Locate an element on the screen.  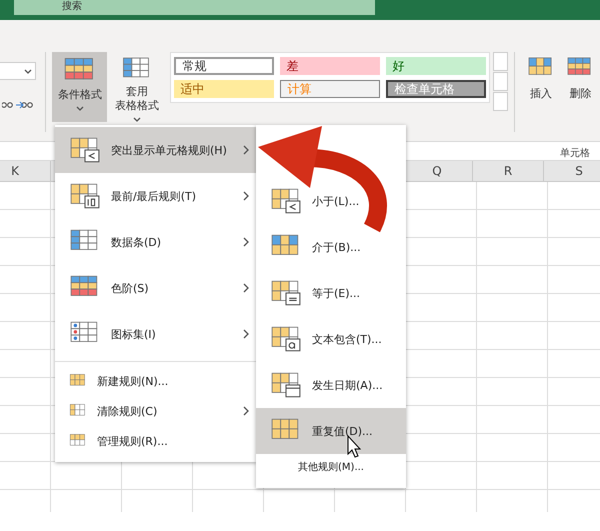
date-icon is located at coordinates (286, 385).